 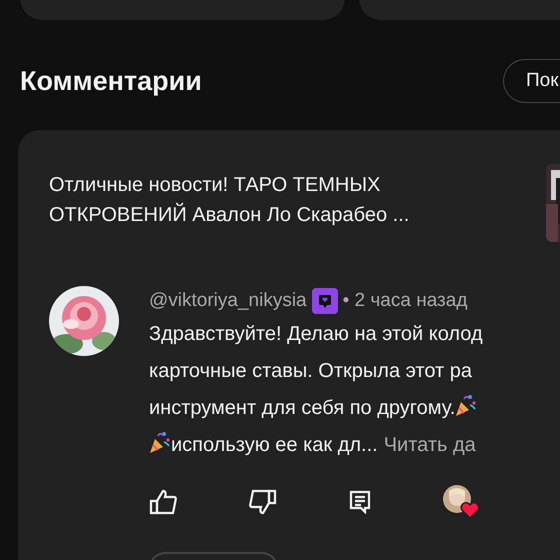 I want to click on comment-text: карточные ставы. Открыла этот ра, so click(x=310, y=371).